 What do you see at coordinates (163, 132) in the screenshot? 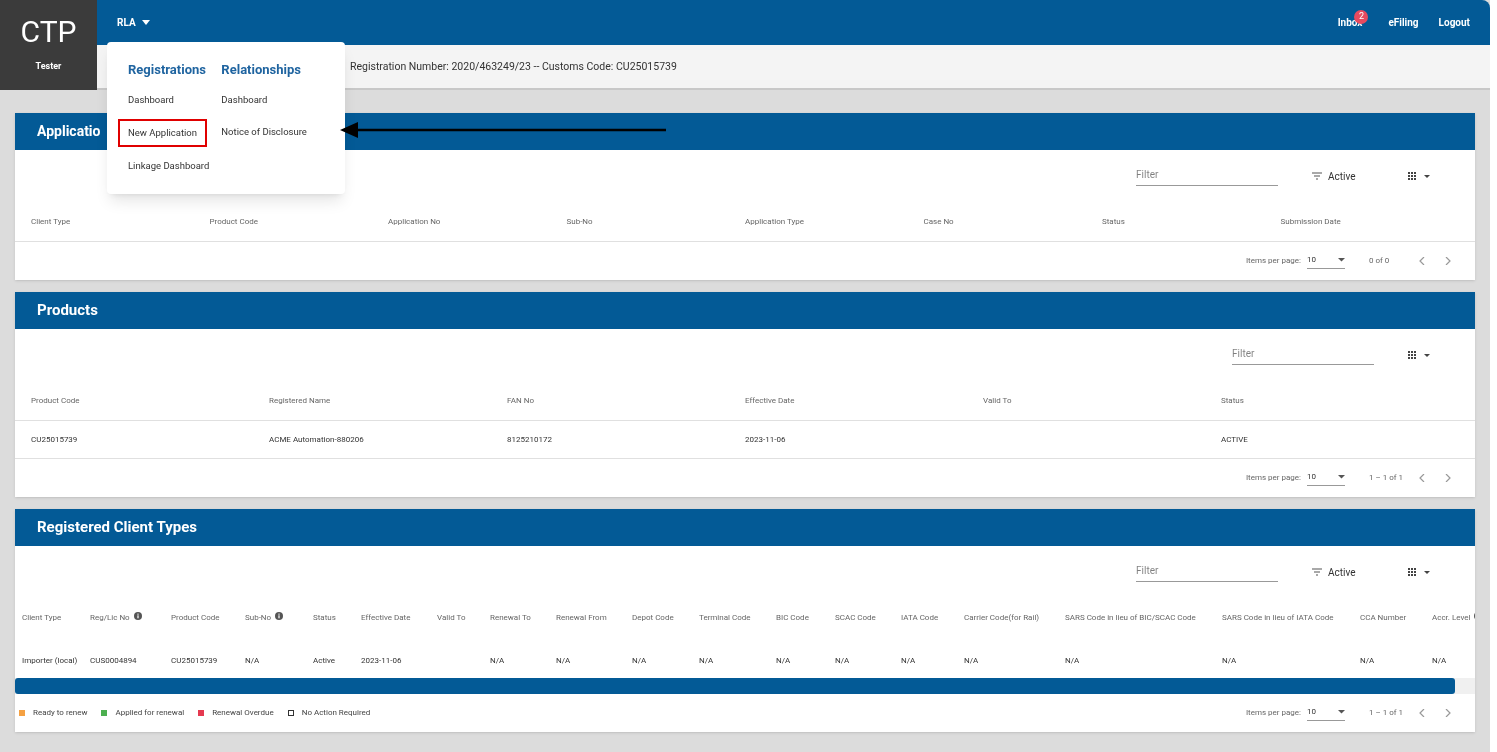
I see `menu-item: New Application` at bounding box center [163, 132].